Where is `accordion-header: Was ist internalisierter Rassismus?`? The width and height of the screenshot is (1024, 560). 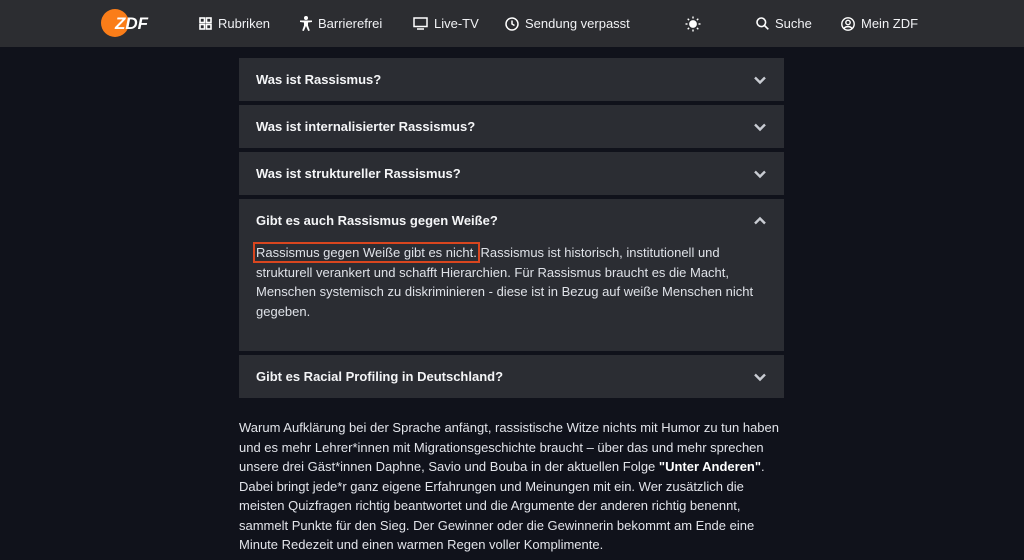
accordion-header: Was ist internalisierter Rassismus? is located at coordinates (511, 126).